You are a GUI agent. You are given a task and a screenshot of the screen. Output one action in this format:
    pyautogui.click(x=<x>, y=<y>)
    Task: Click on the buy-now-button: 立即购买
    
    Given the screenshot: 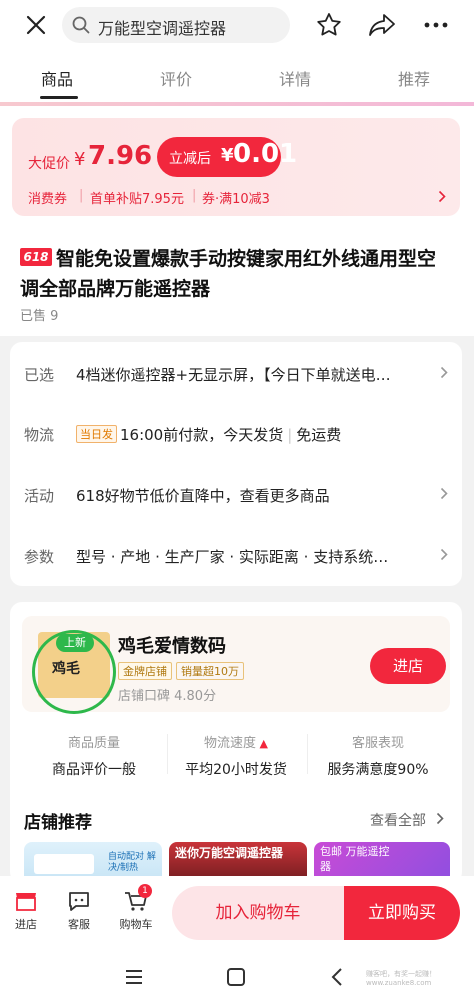 What is the action you would take?
    pyautogui.click(x=402, y=913)
    